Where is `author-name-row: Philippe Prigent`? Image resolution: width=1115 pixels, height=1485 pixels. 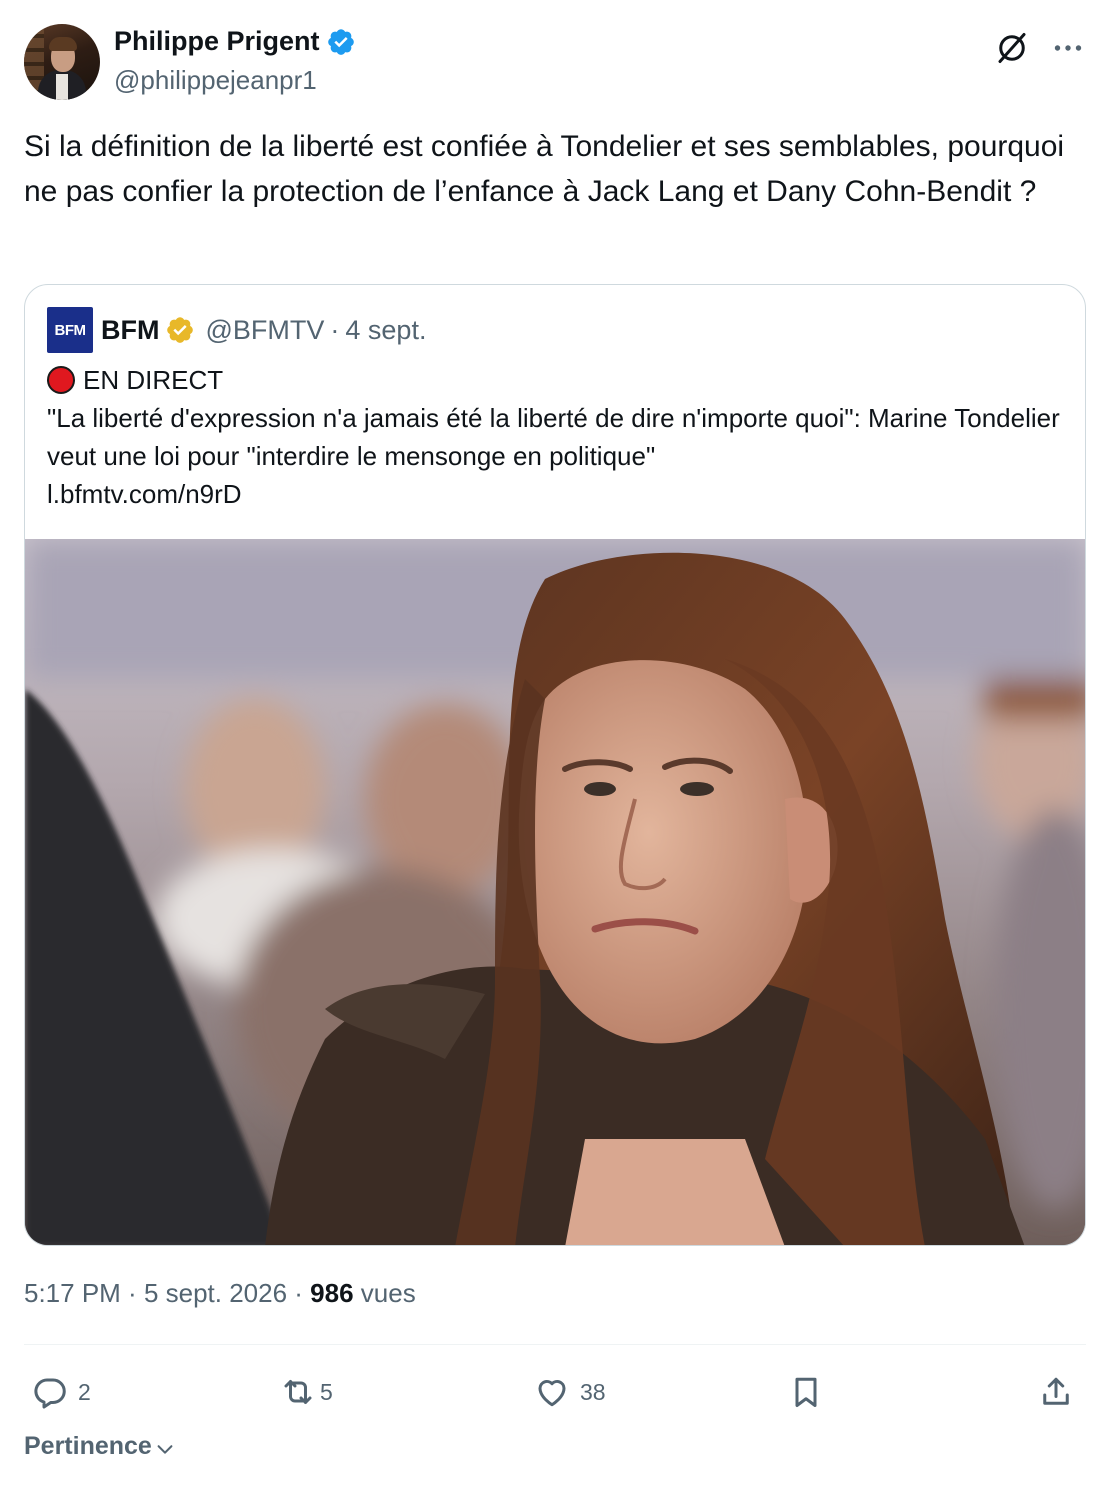
author-name-row: Philippe Prigent is located at coordinates (235, 41).